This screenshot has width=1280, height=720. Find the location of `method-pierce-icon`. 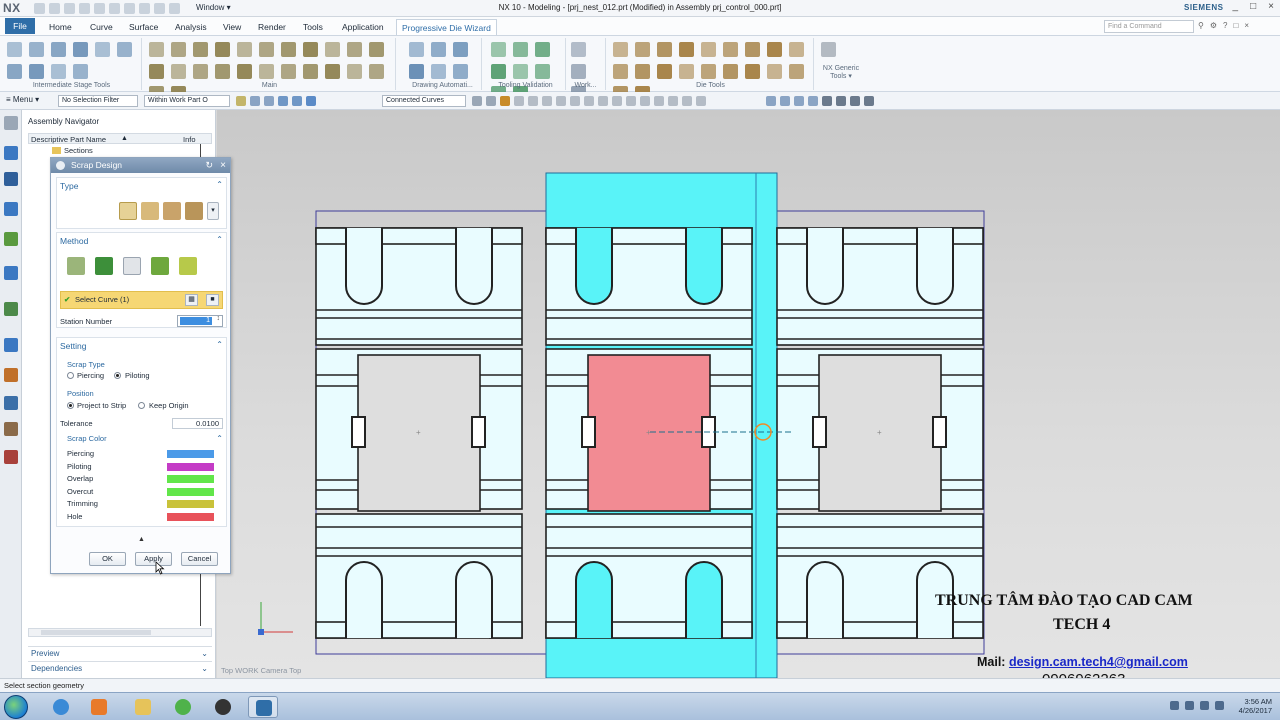

method-pierce-icon is located at coordinates (188, 266).